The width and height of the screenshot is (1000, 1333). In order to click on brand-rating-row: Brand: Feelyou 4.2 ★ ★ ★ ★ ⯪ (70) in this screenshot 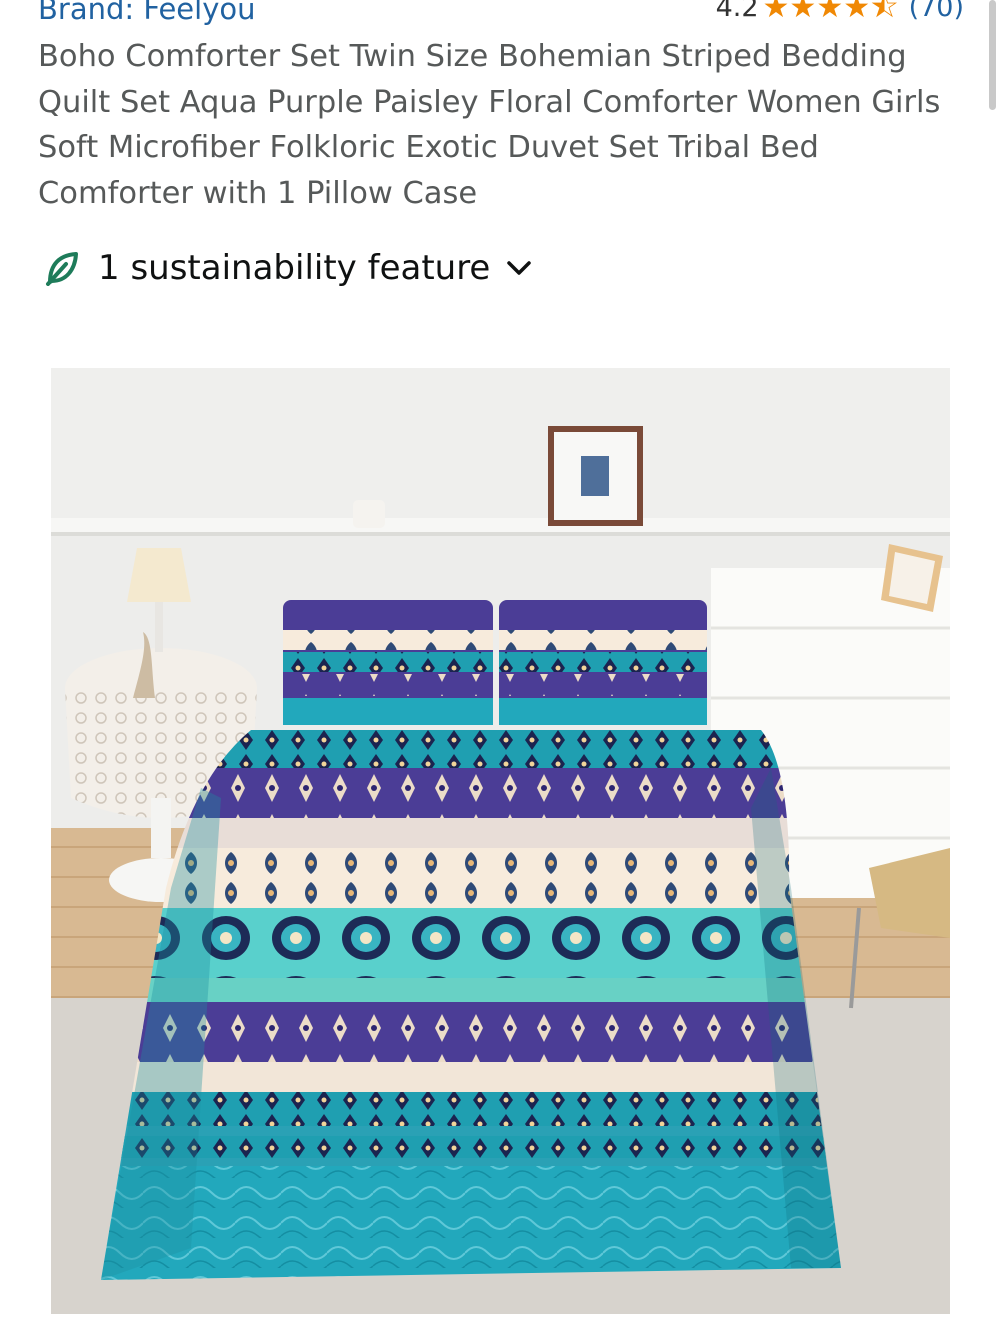, I will do `click(501, 16)`.